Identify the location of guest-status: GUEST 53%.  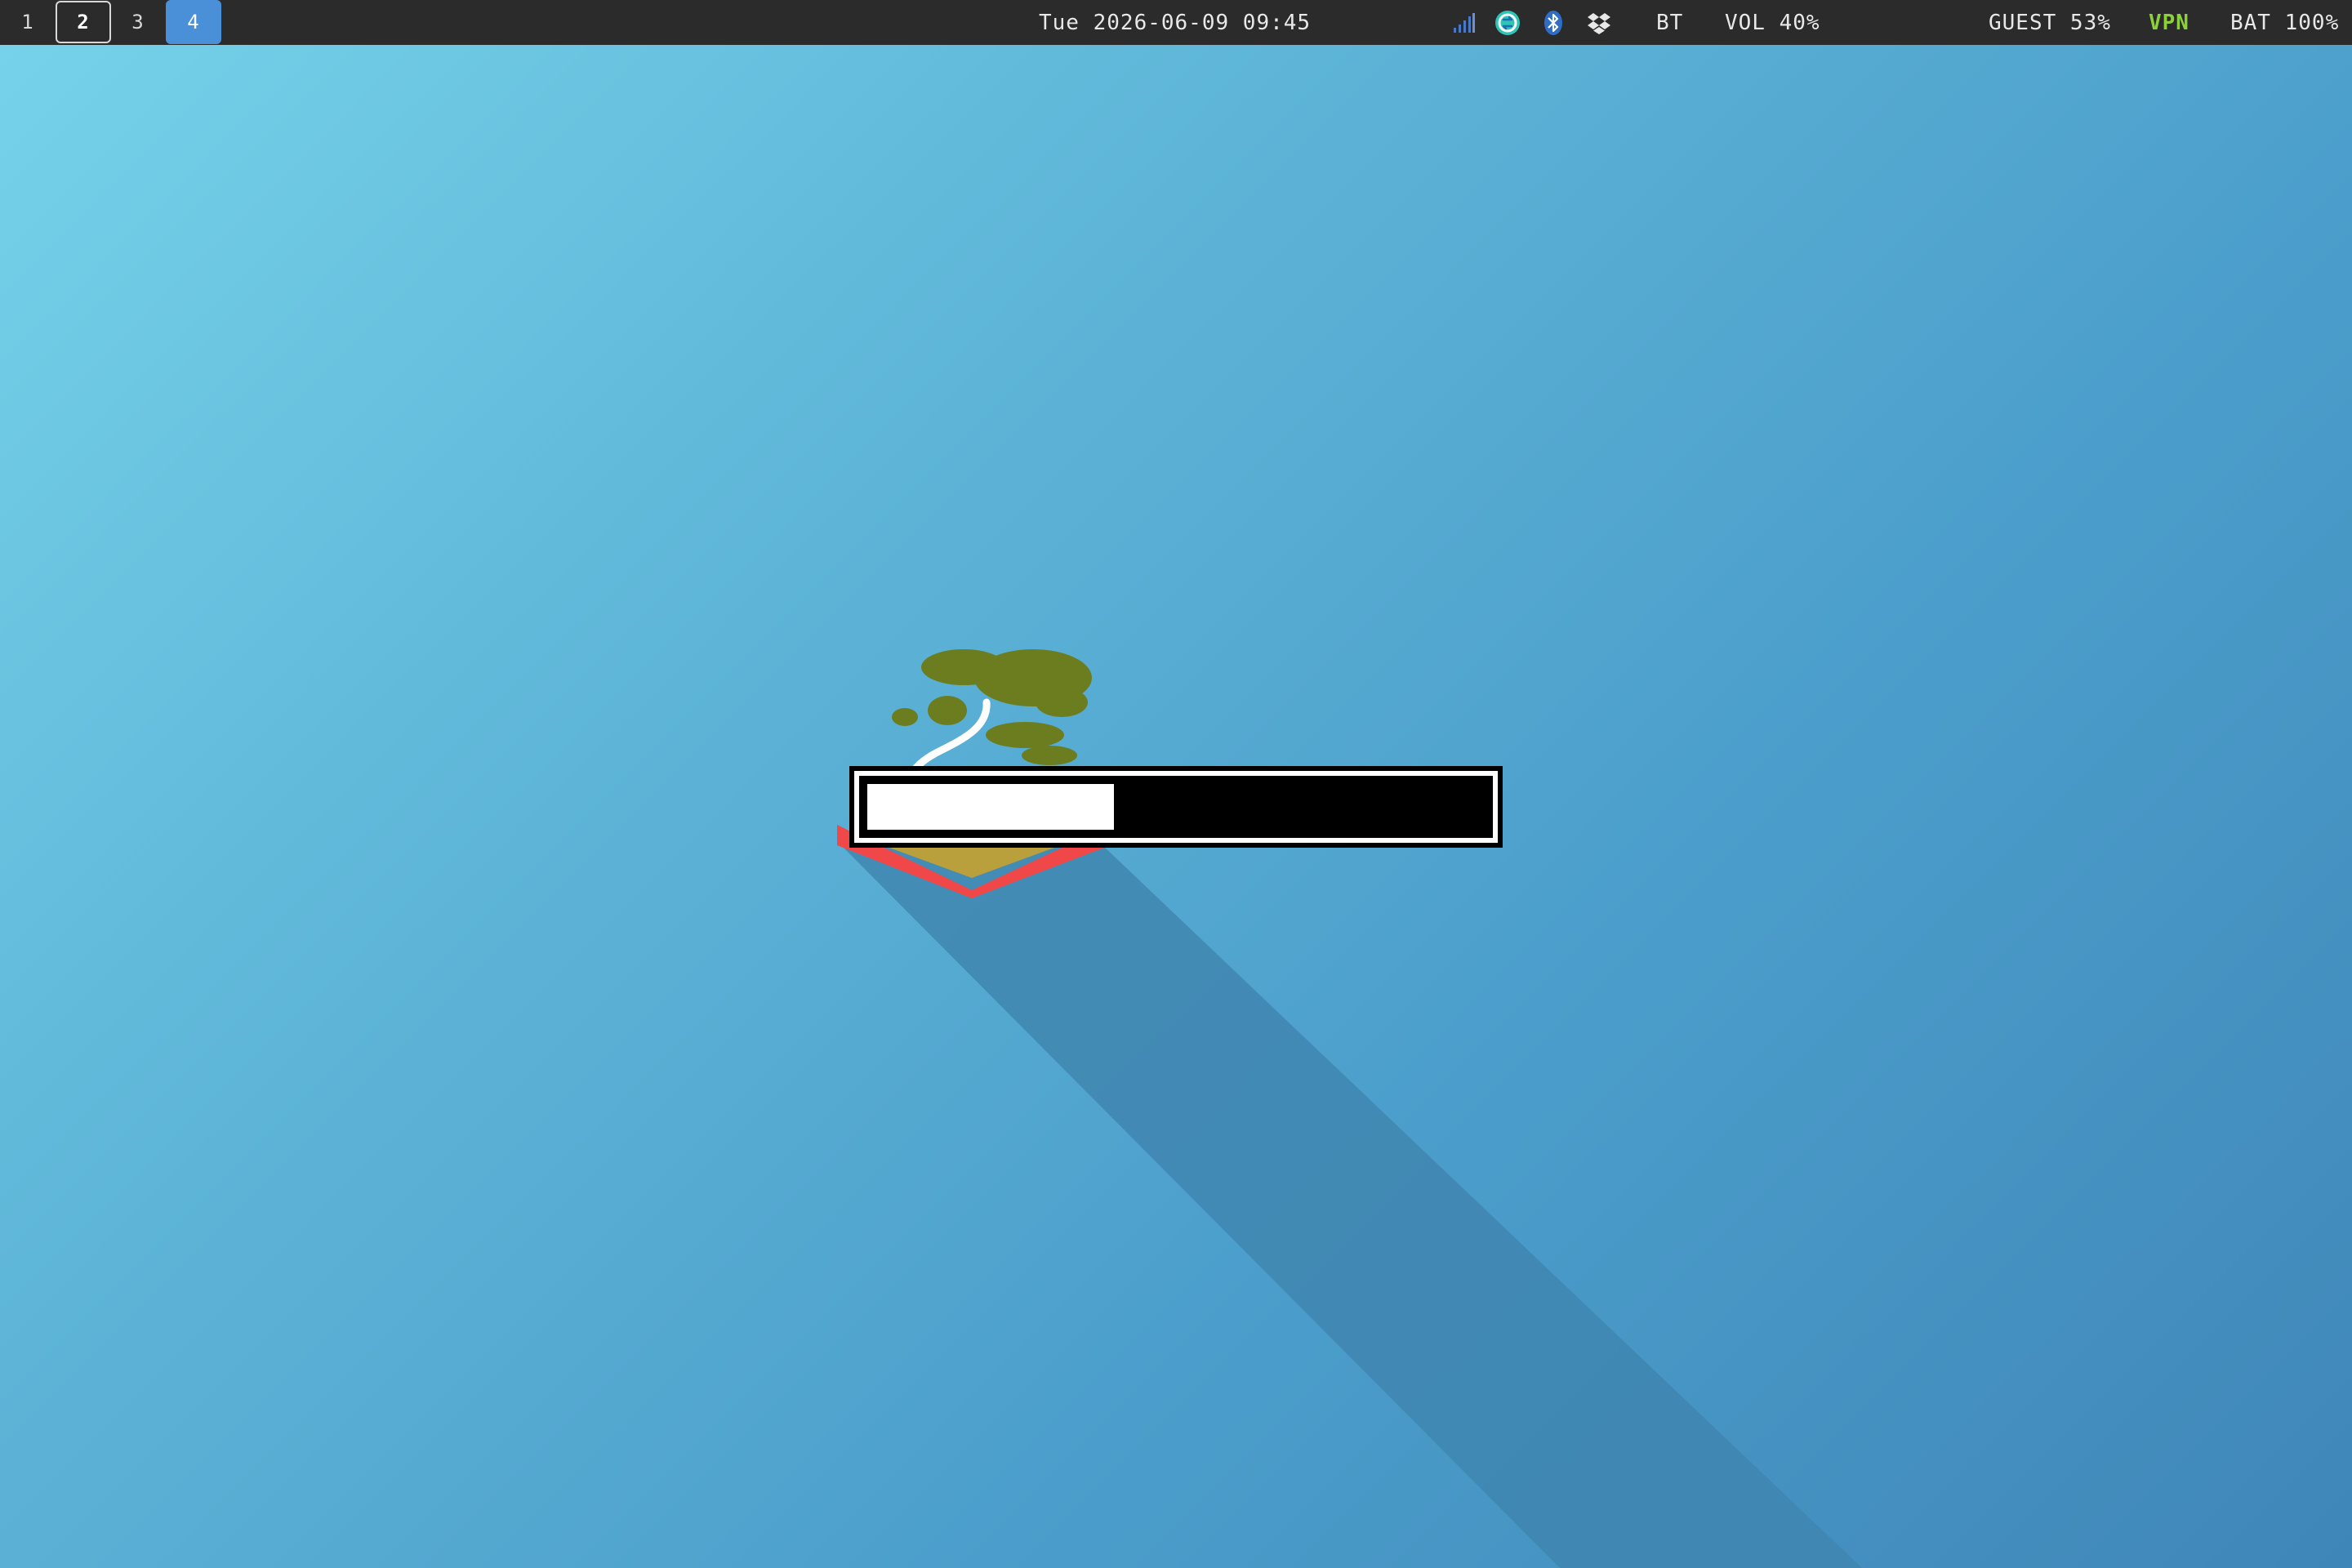
(2050, 22).